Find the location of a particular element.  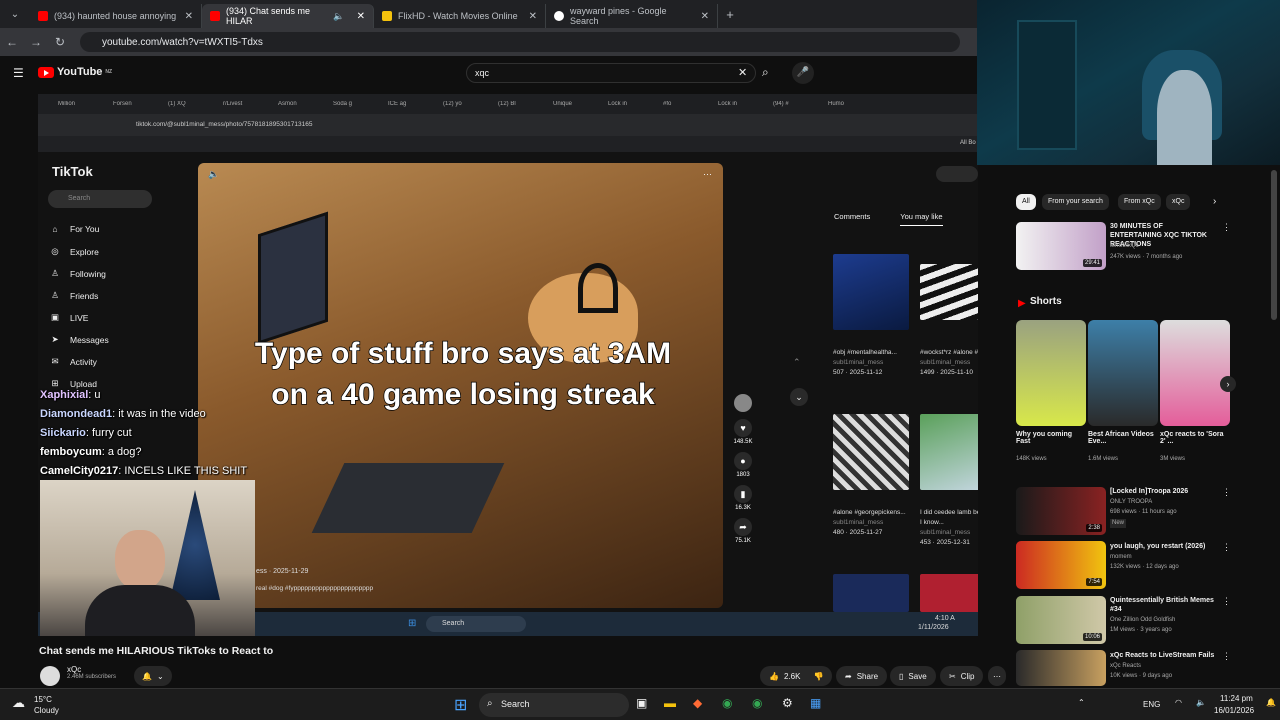

tab-list-chevron-icon: ⌄ is located at coordinates (15, 14).